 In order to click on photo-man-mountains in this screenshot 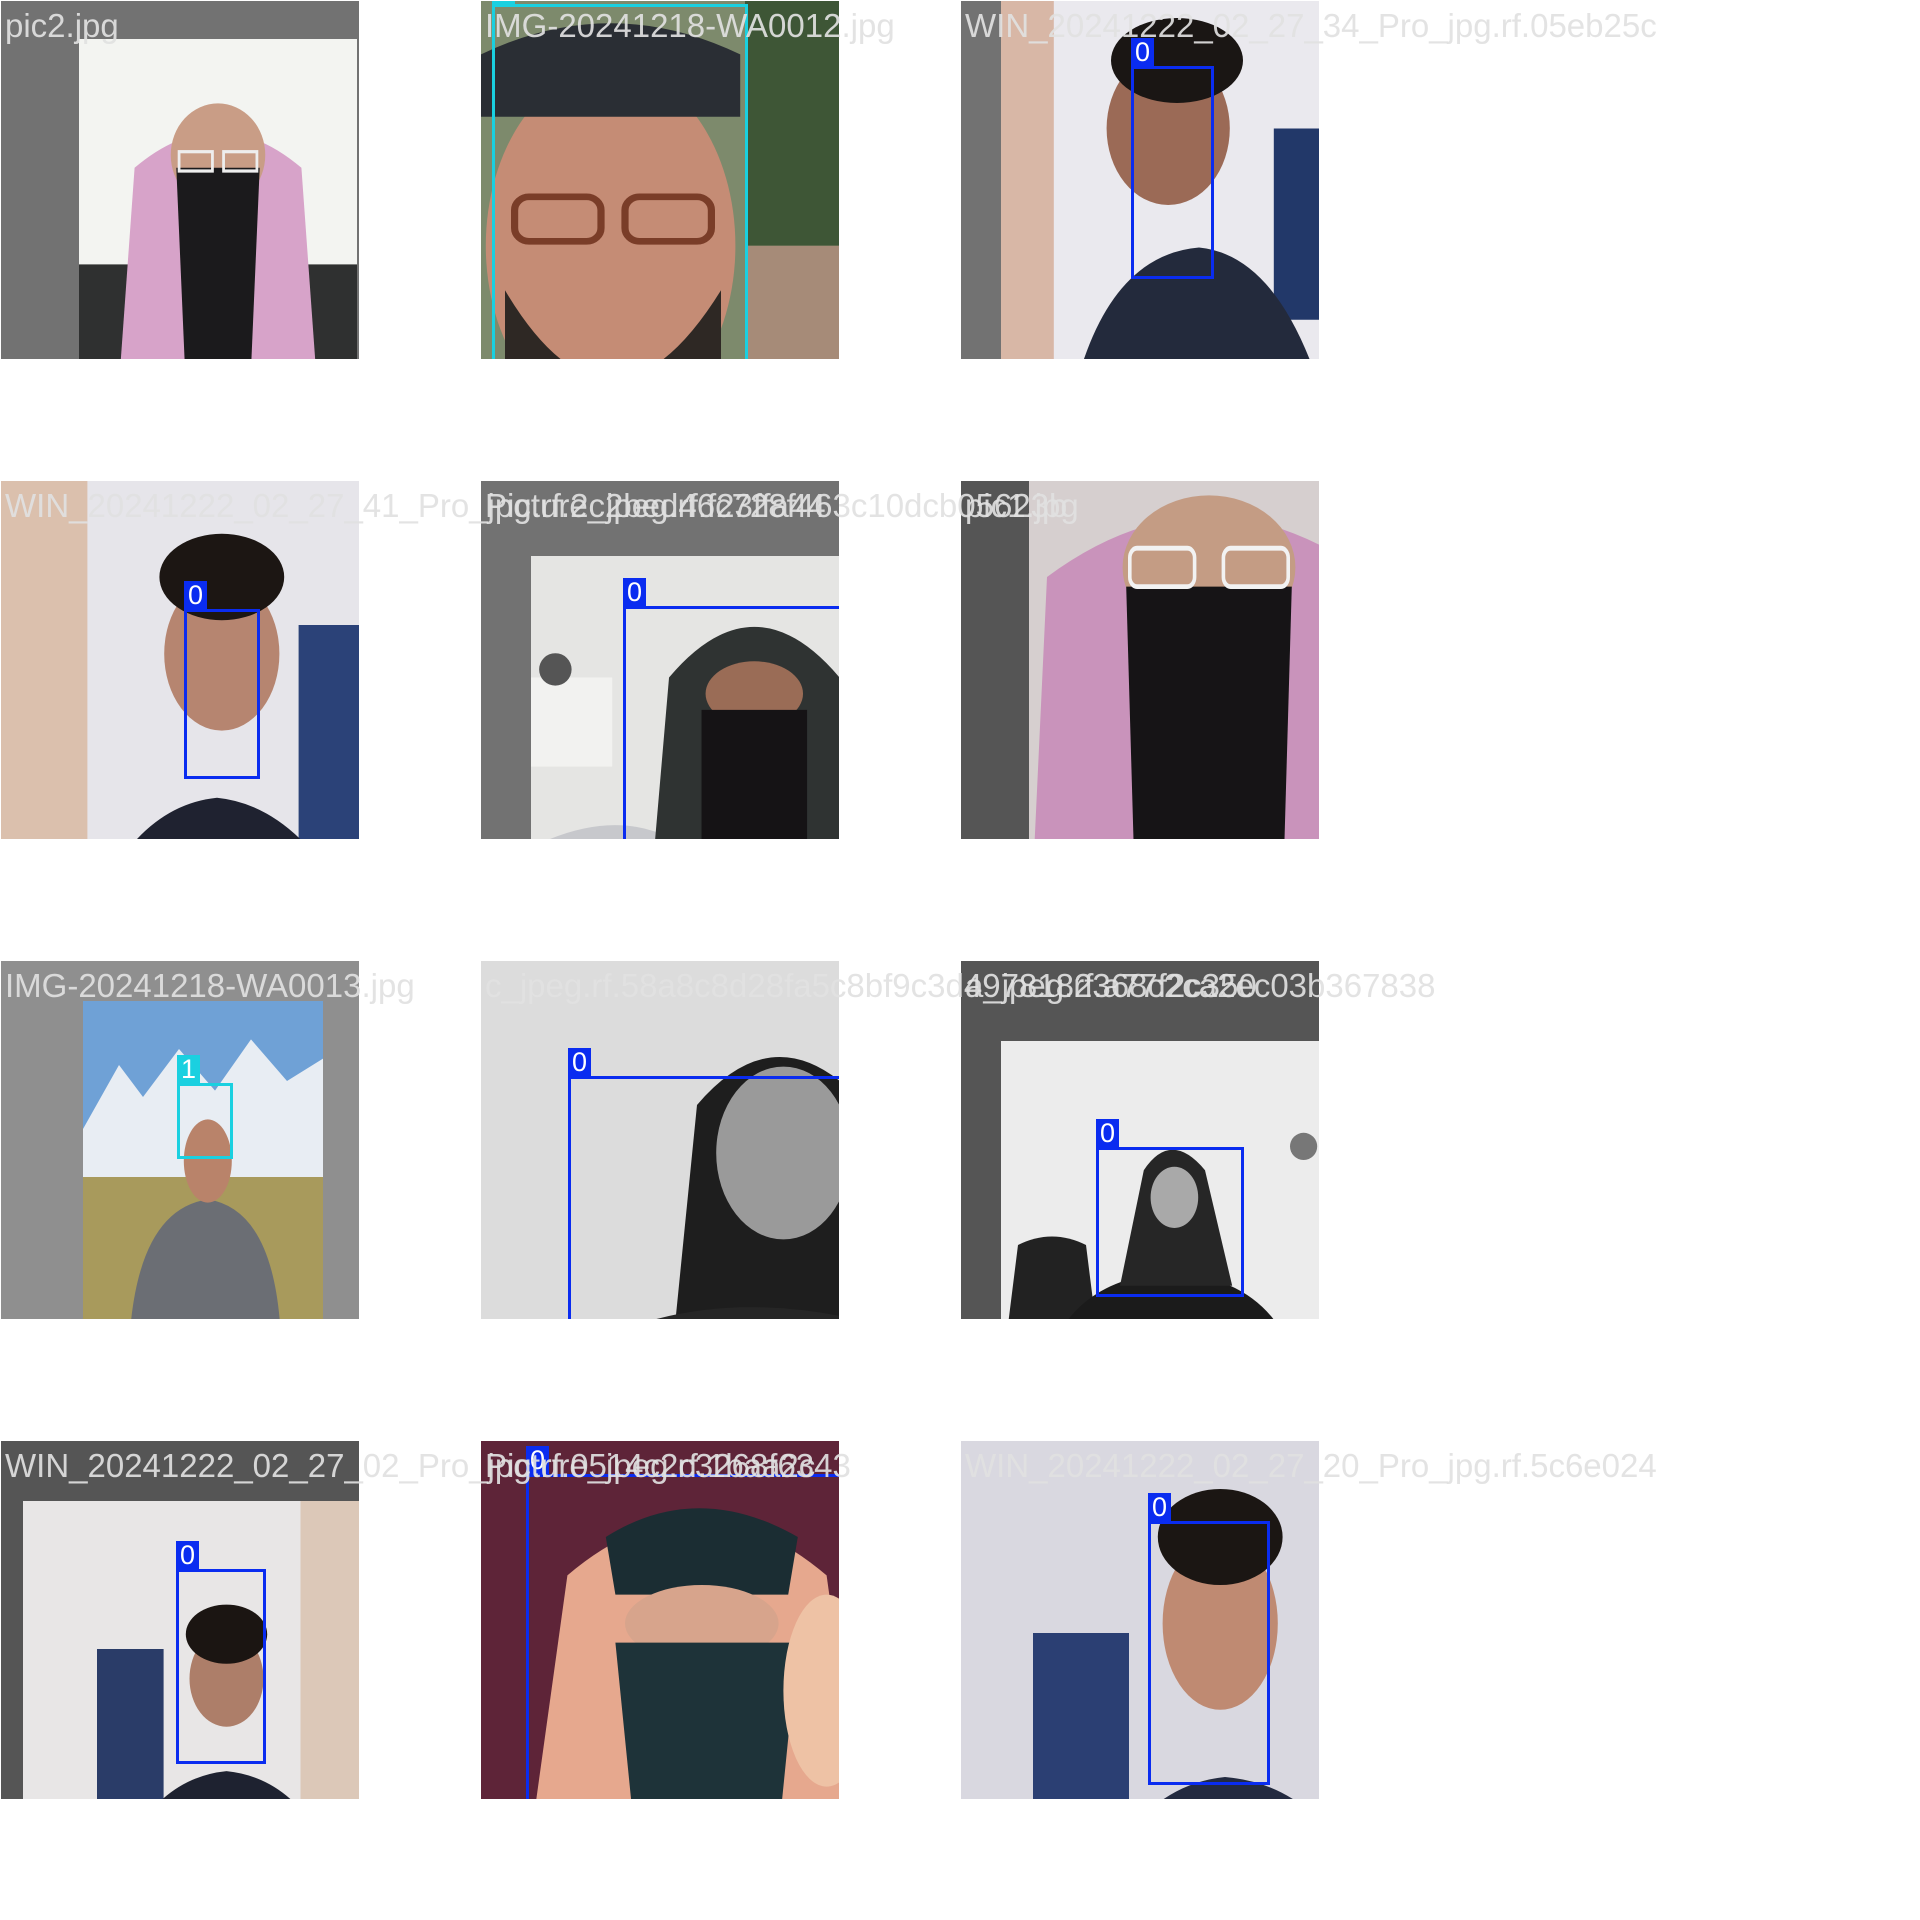, I will do `click(203, 1160)`.